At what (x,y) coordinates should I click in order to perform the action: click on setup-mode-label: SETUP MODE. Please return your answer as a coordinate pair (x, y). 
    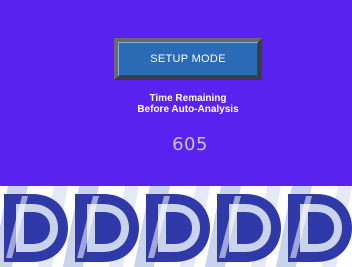
    Looking at the image, I should click on (188, 59).